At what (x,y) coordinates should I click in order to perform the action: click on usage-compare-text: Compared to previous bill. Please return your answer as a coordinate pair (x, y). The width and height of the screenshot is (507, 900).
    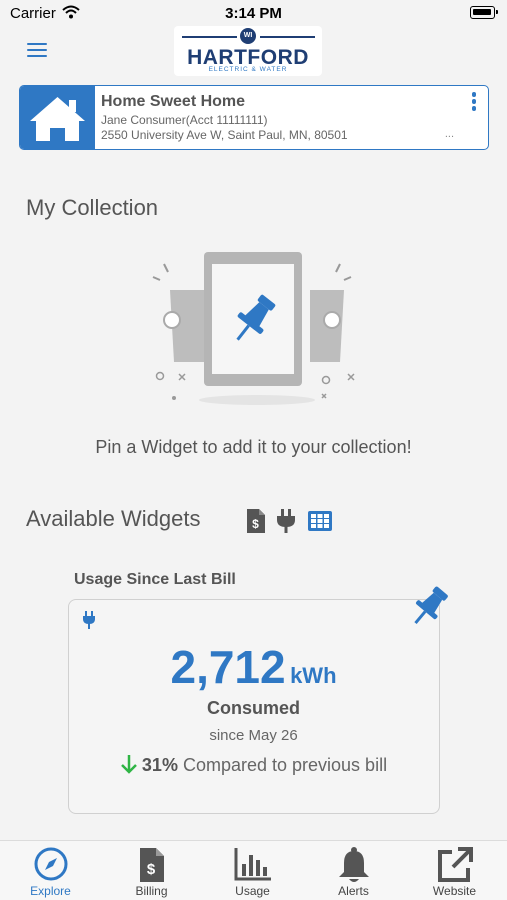
    Looking at the image, I should click on (285, 765).